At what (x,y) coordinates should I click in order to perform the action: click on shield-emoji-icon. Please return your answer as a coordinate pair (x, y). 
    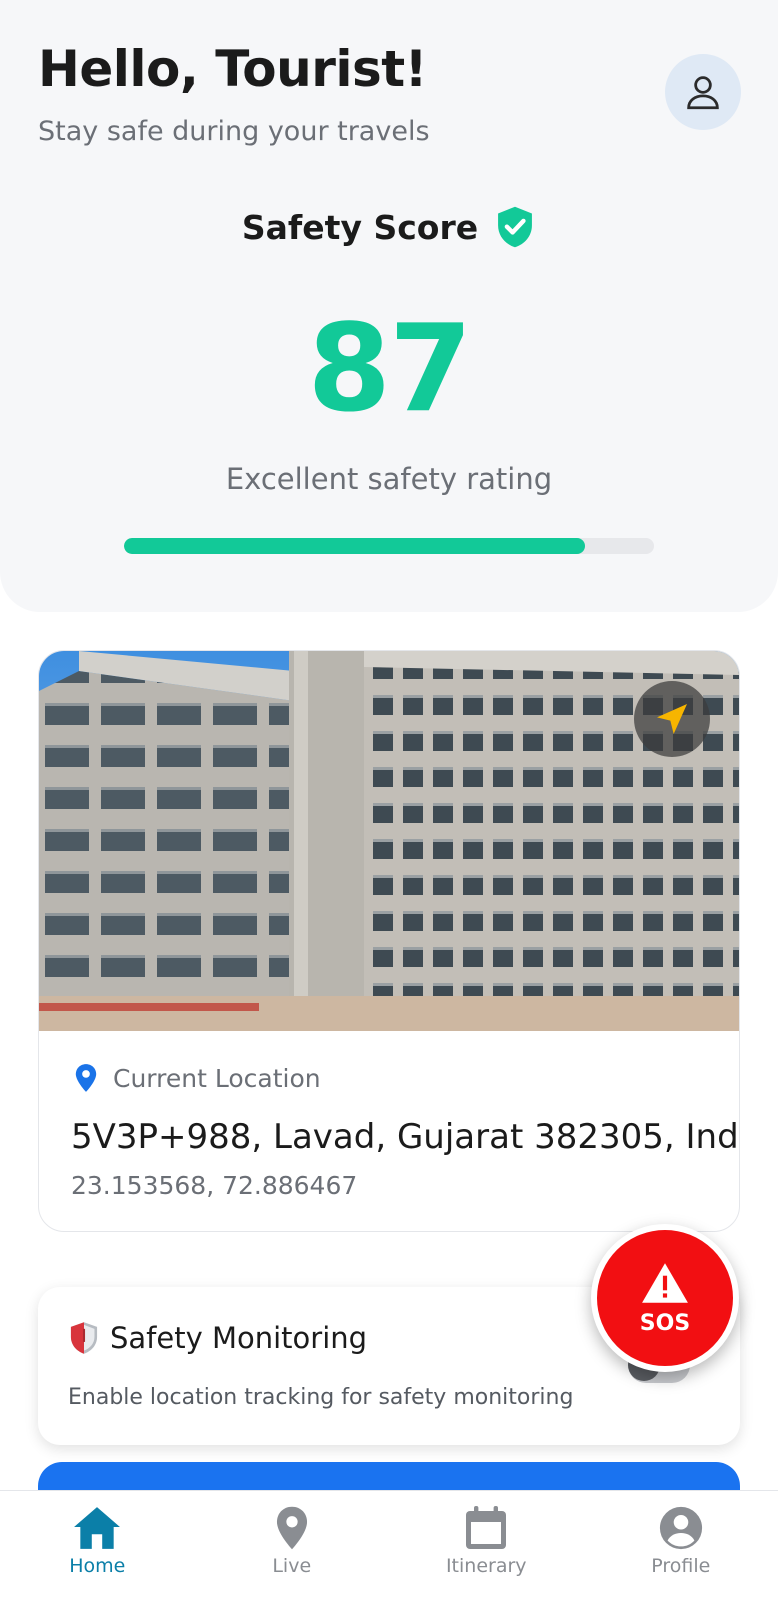
    Looking at the image, I should click on (84, 1338).